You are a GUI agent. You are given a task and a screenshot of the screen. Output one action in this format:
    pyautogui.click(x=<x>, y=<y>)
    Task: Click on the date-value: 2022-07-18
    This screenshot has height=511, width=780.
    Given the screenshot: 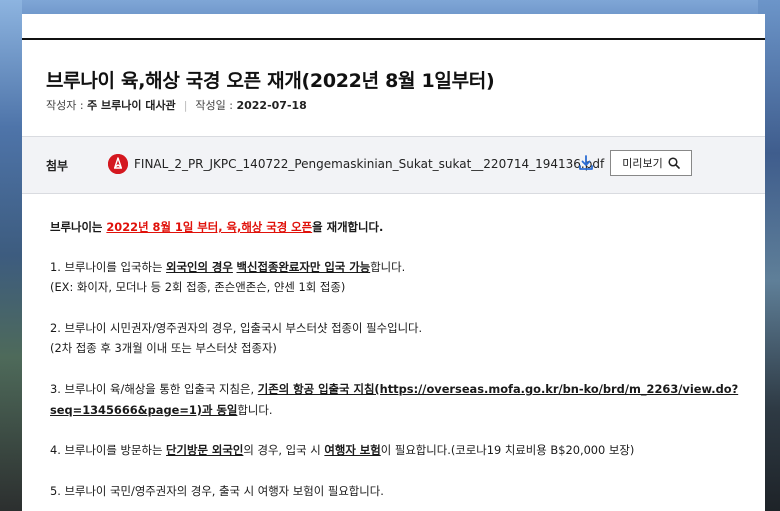 What is the action you would take?
    pyautogui.click(x=271, y=105)
    